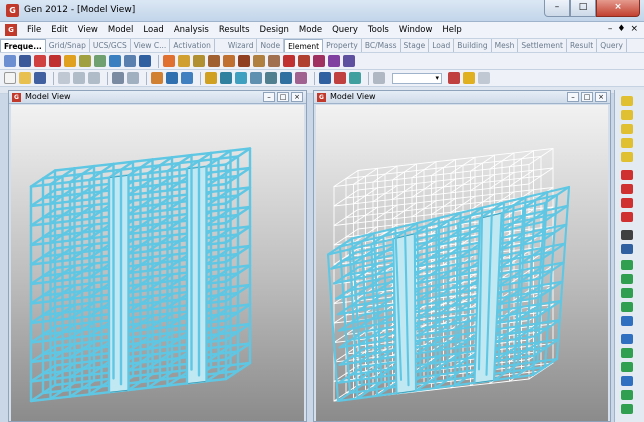 The width and height of the screenshot is (644, 422). What do you see at coordinates (627, 143) in the screenshot?
I see `zoom-out-icon` at bounding box center [627, 143].